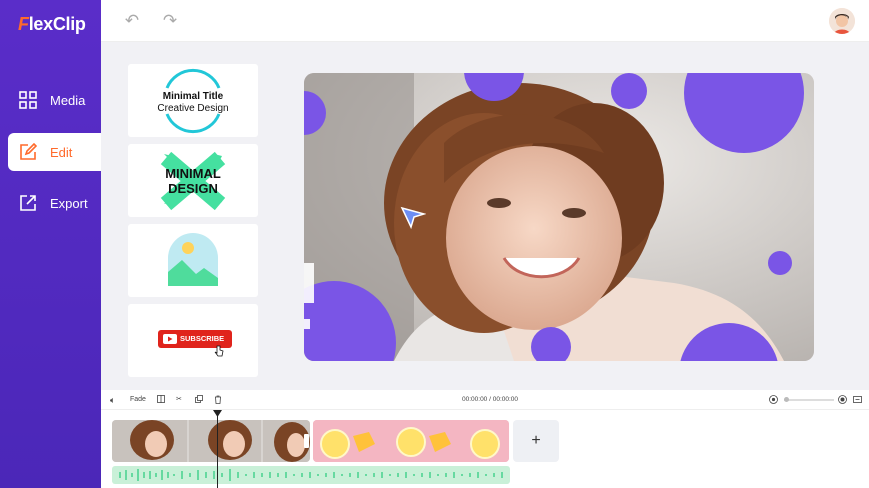  What do you see at coordinates (57, 24) in the screenshot?
I see `logo-text: lexClip` at bounding box center [57, 24].